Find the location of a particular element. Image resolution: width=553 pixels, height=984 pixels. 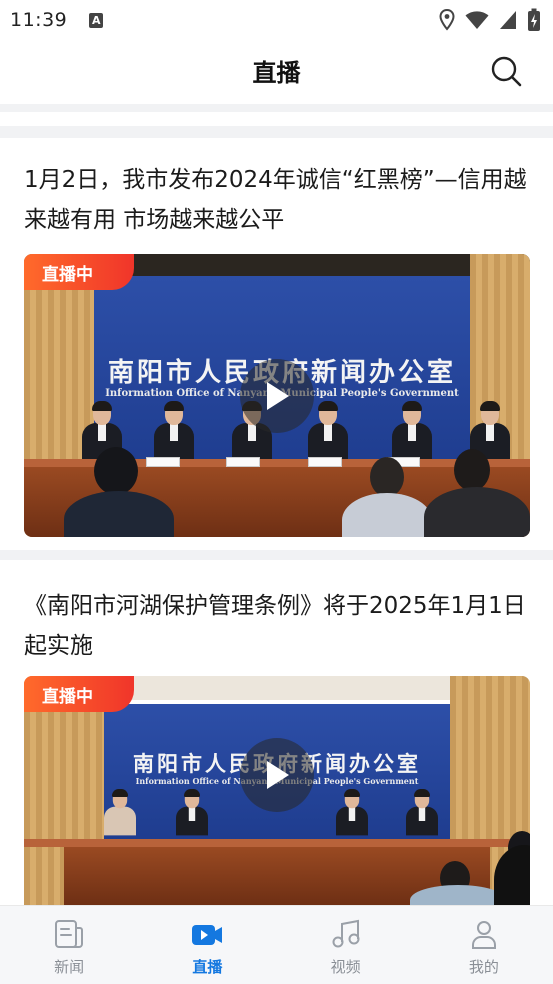

nav-label-video: 视频 is located at coordinates (345, 967).